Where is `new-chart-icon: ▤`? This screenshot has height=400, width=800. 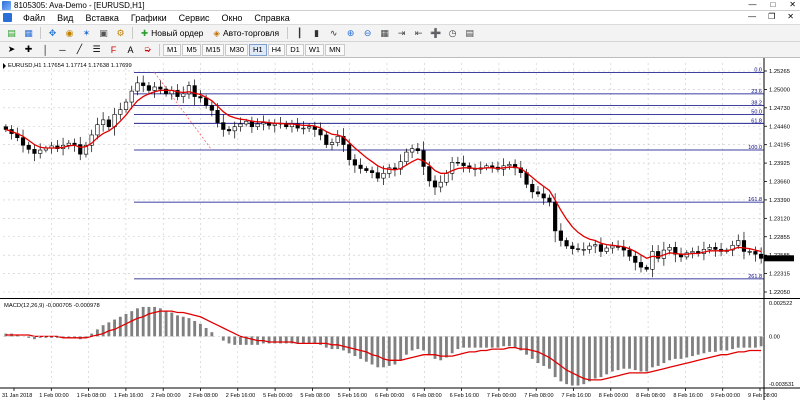 new-chart-icon: ▤ is located at coordinates (11, 33).